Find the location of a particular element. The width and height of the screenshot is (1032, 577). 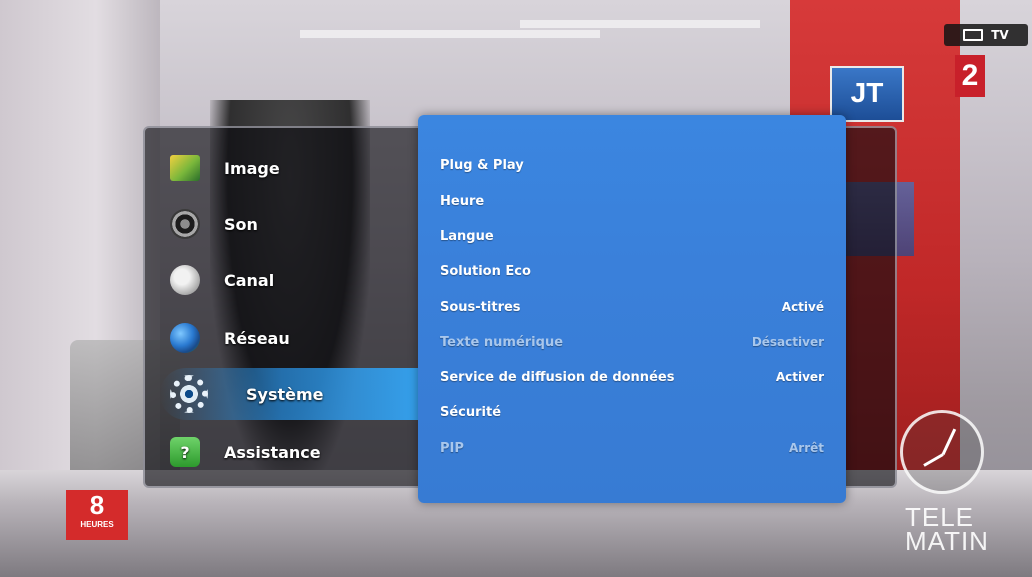

submenu-item-label: Texte numérique is located at coordinates (502, 342).